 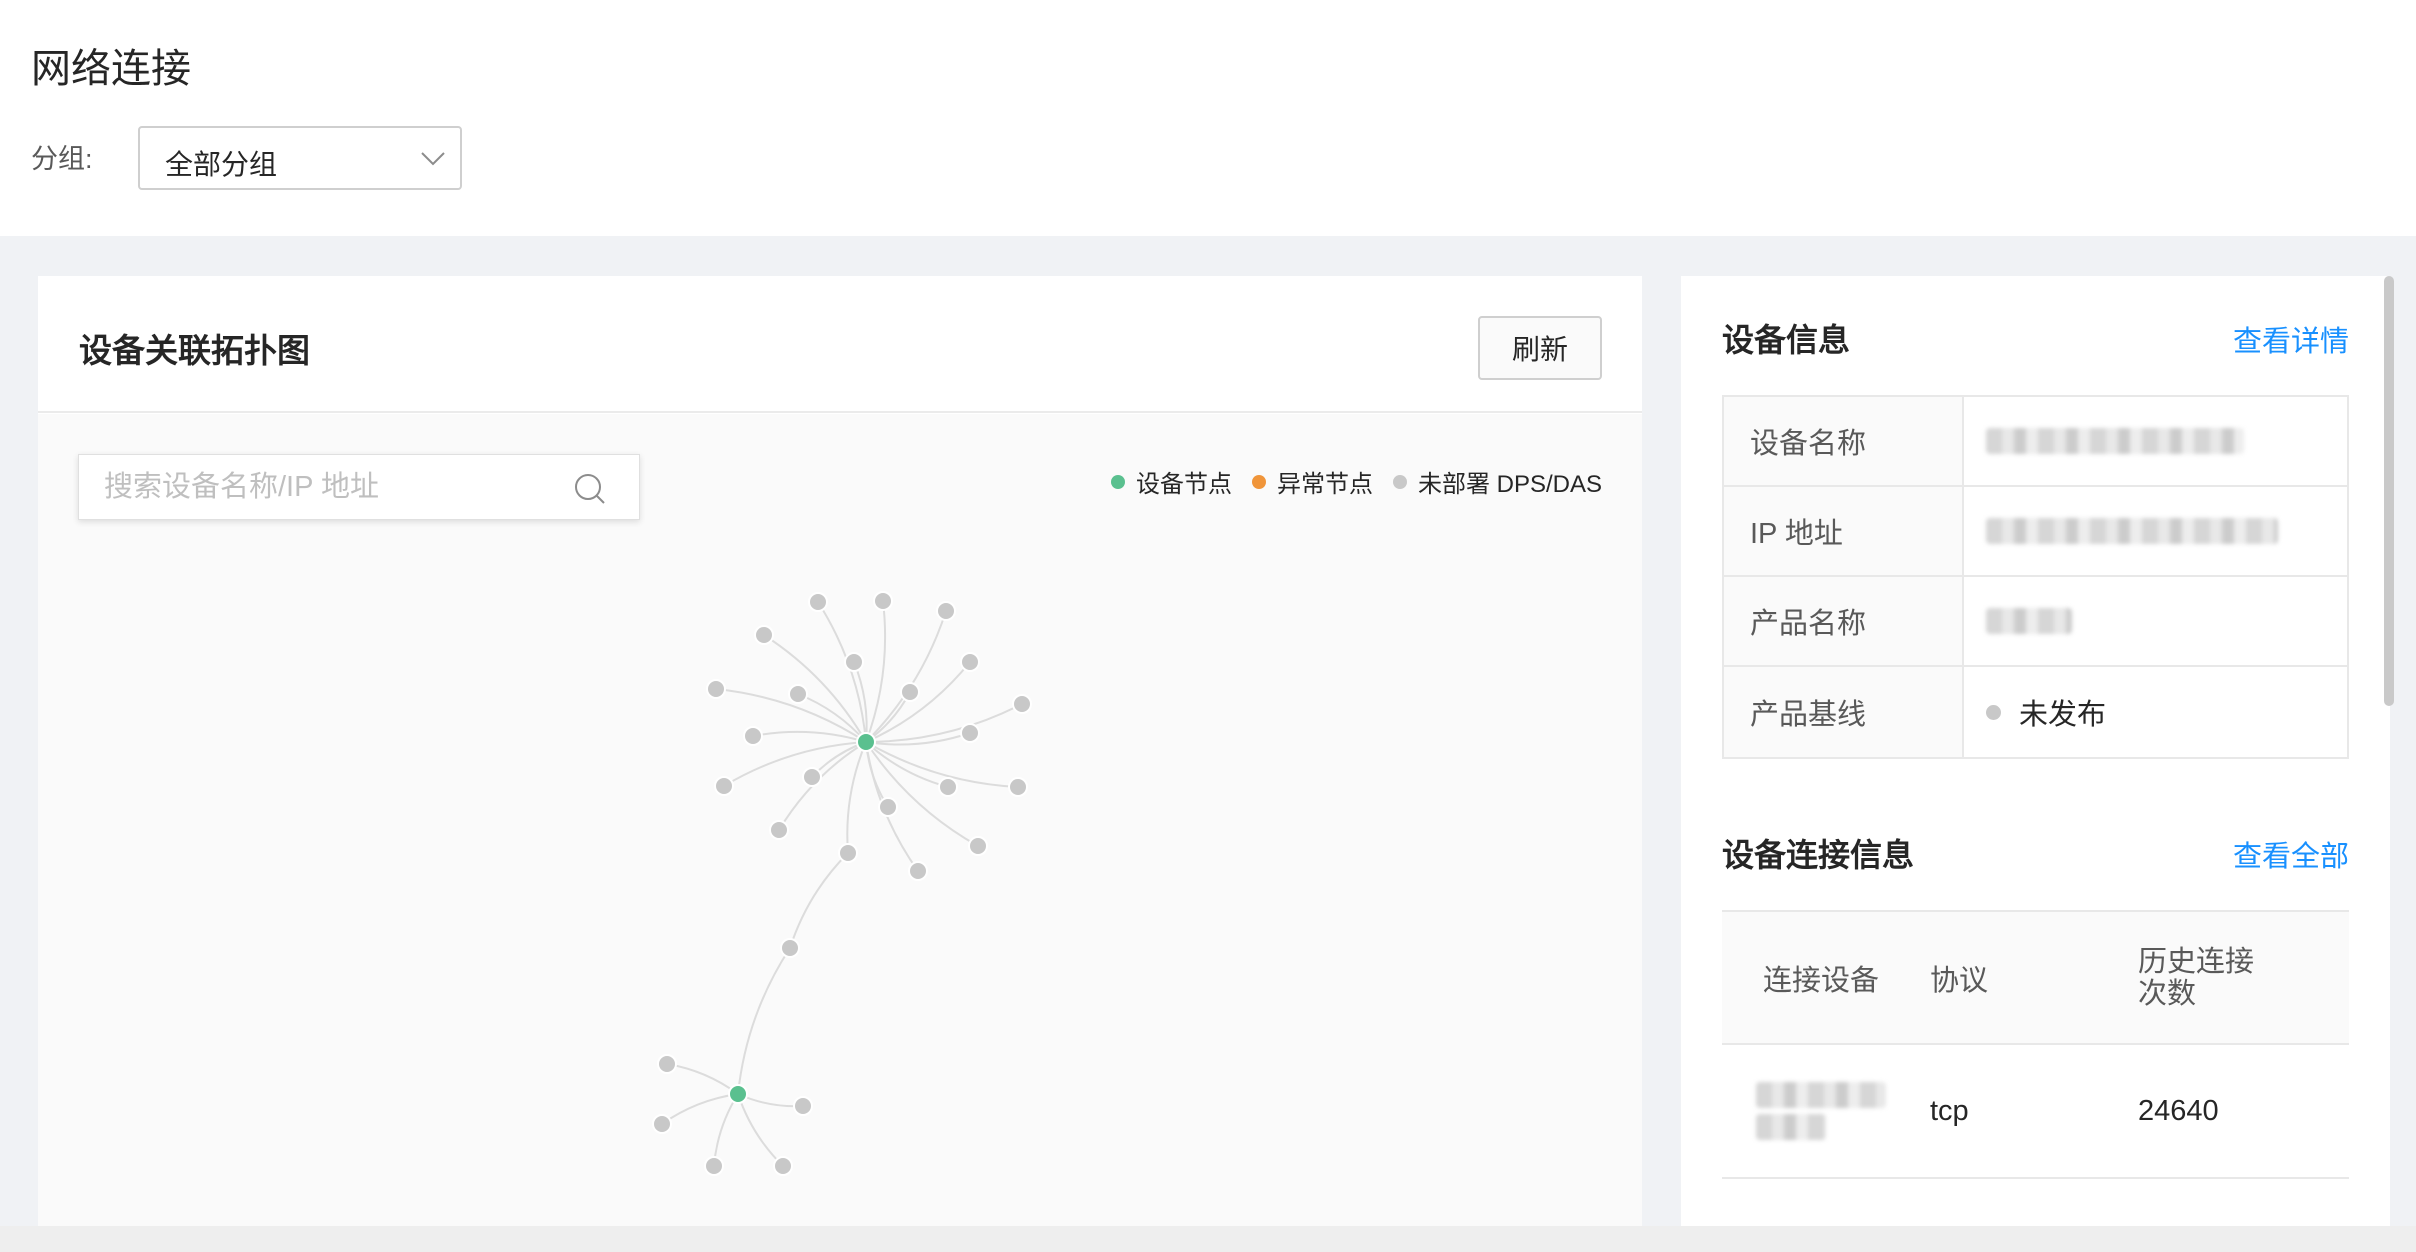 I want to click on topology-panel-header: 设备关联拓扑图 刷新, so click(x=840, y=344).